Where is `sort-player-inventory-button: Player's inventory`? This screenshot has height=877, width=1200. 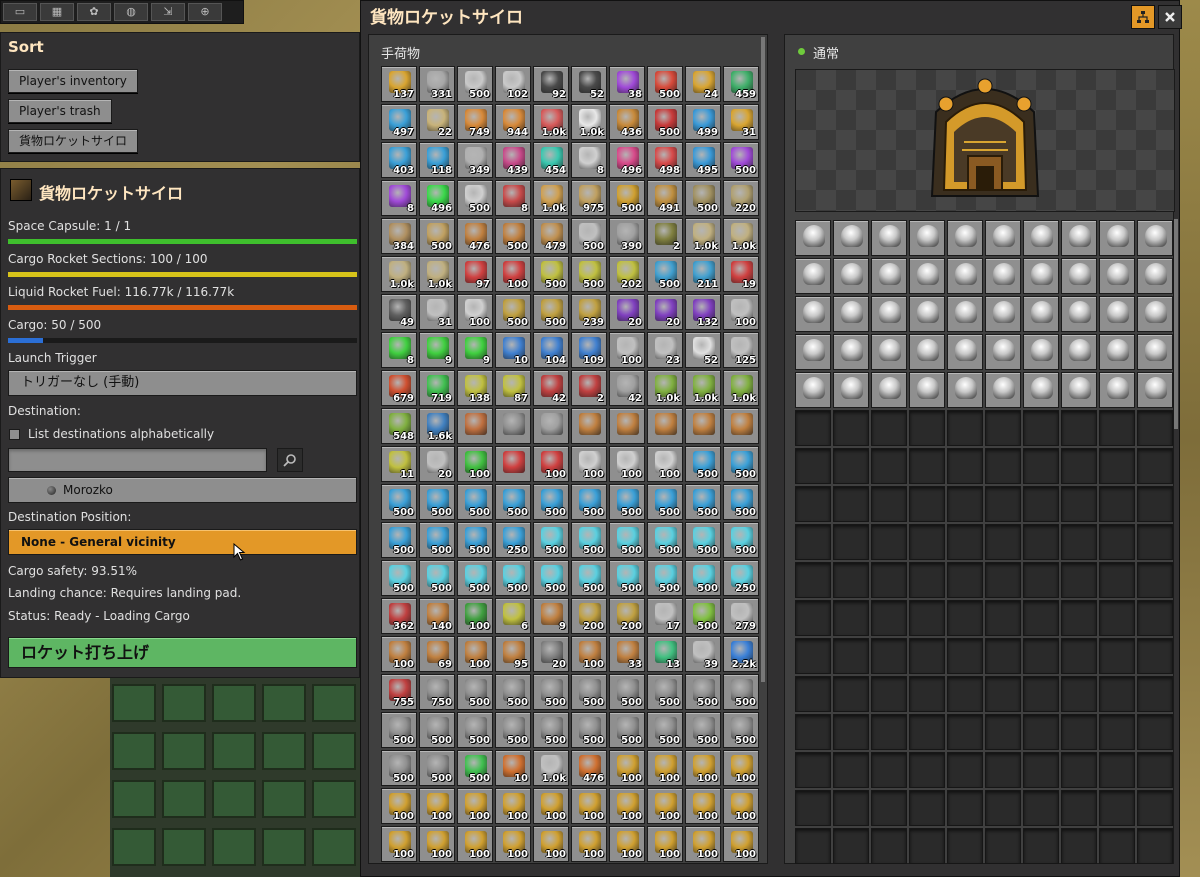 sort-player-inventory-button: Player's inventory is located at coordinates (73, 81).